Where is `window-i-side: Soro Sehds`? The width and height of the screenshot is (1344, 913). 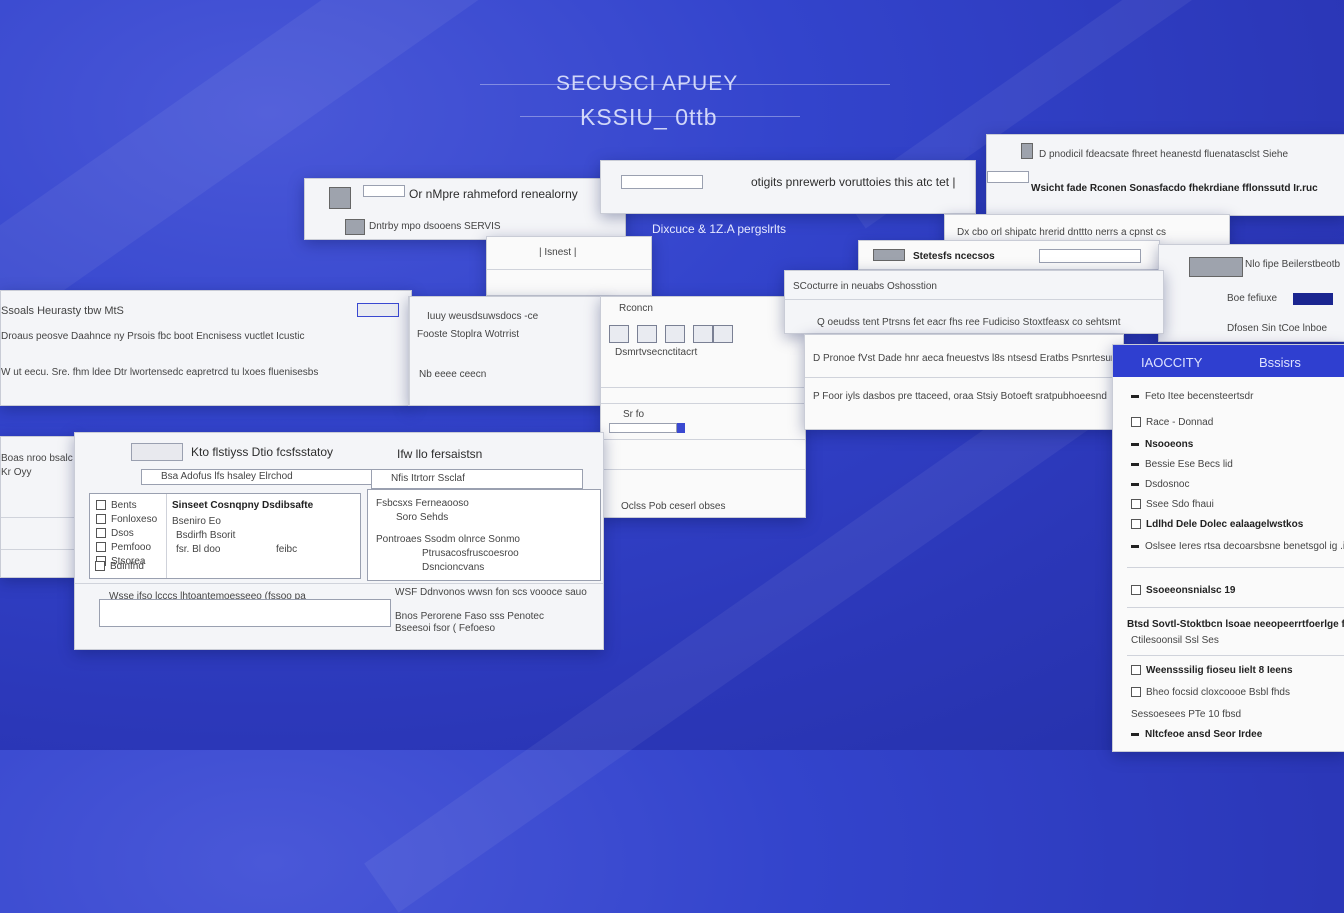 window-i-side: Soro Sehds is located at coordinates (422, 517).